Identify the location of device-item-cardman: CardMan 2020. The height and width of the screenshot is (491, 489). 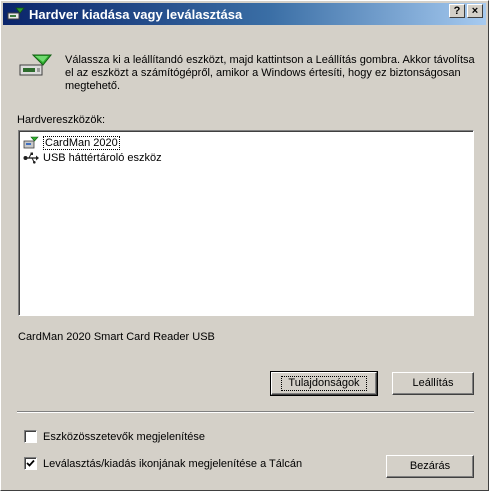
(71, 142).